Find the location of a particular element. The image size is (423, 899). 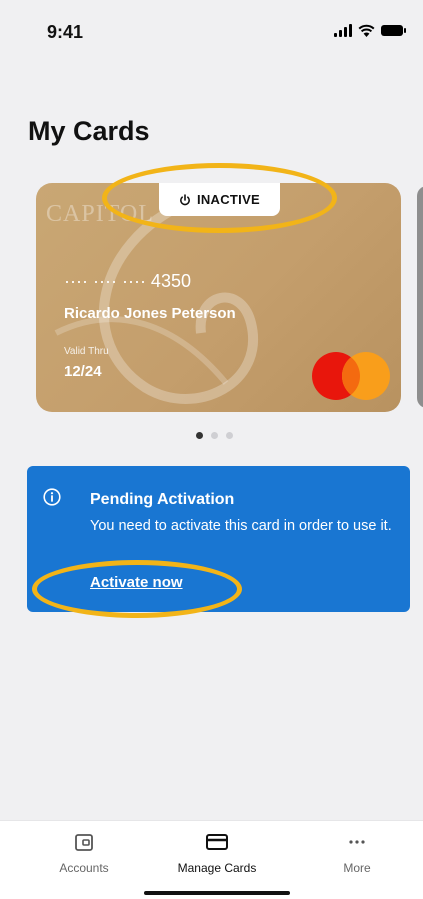

signal-icon is located at coordinates (343, 30).